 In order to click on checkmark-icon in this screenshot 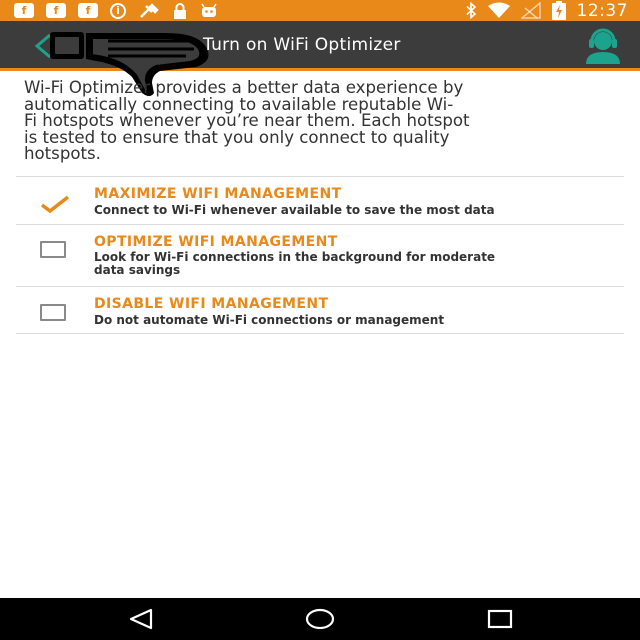, I will do `click(55, 204)`.